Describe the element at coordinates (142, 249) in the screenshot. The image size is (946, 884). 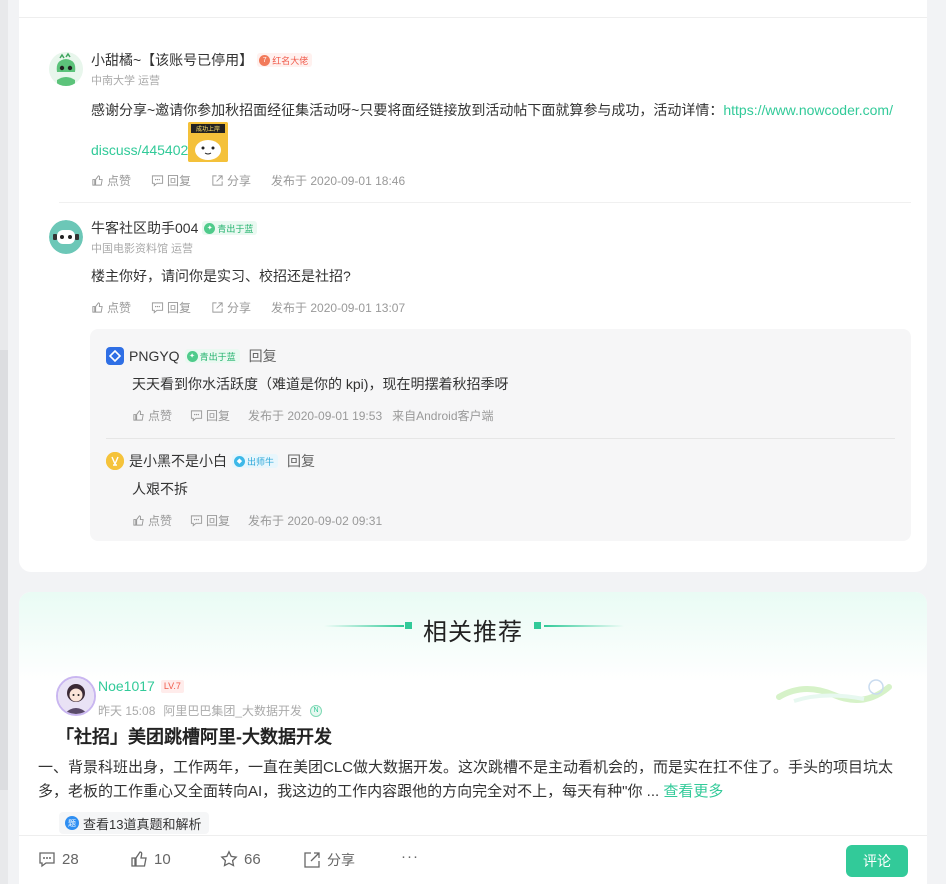
I see `user-meta: 中国电影资料馆 运营` at that location.